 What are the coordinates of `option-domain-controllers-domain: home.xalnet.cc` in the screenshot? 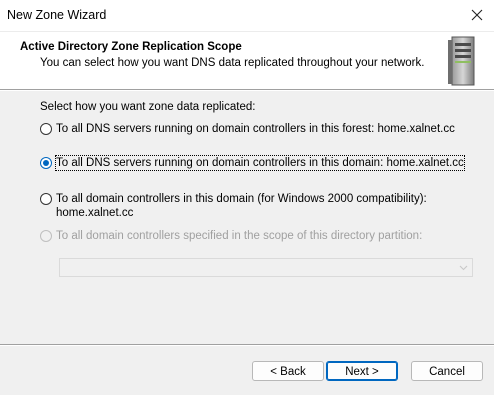 It's located at (95, 213).